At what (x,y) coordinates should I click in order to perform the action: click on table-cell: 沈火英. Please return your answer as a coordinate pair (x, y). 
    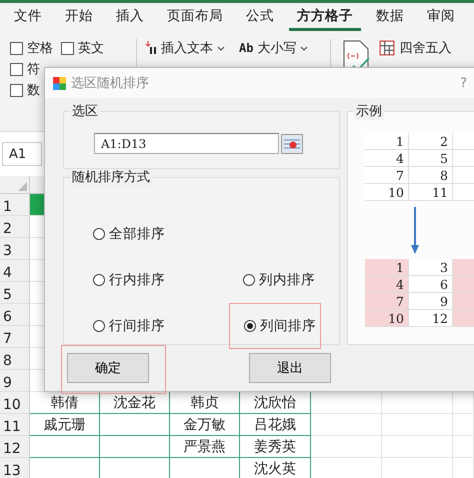
    Looking at the image, I should click on (275, 468).